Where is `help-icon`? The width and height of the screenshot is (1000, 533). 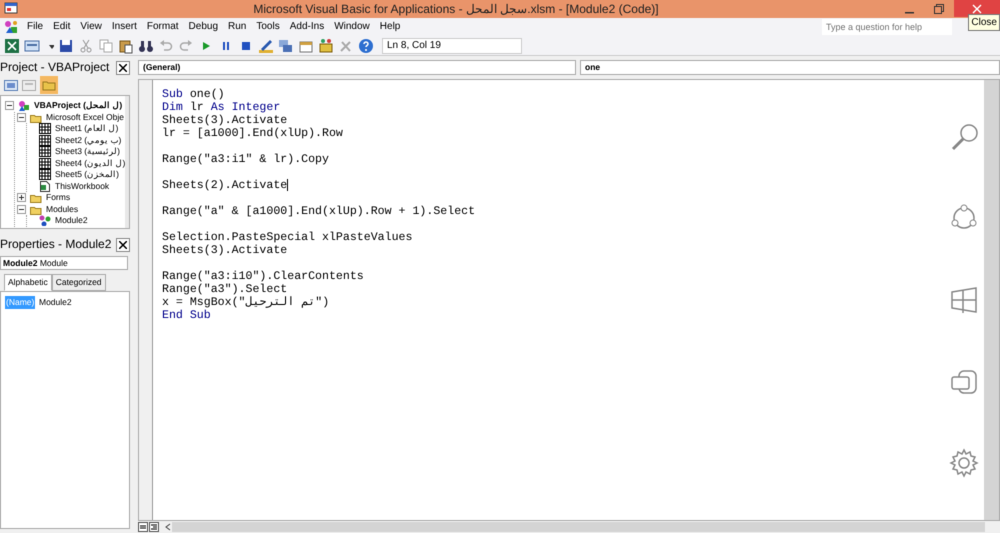 help-icon is located at coordinates (366, 46).